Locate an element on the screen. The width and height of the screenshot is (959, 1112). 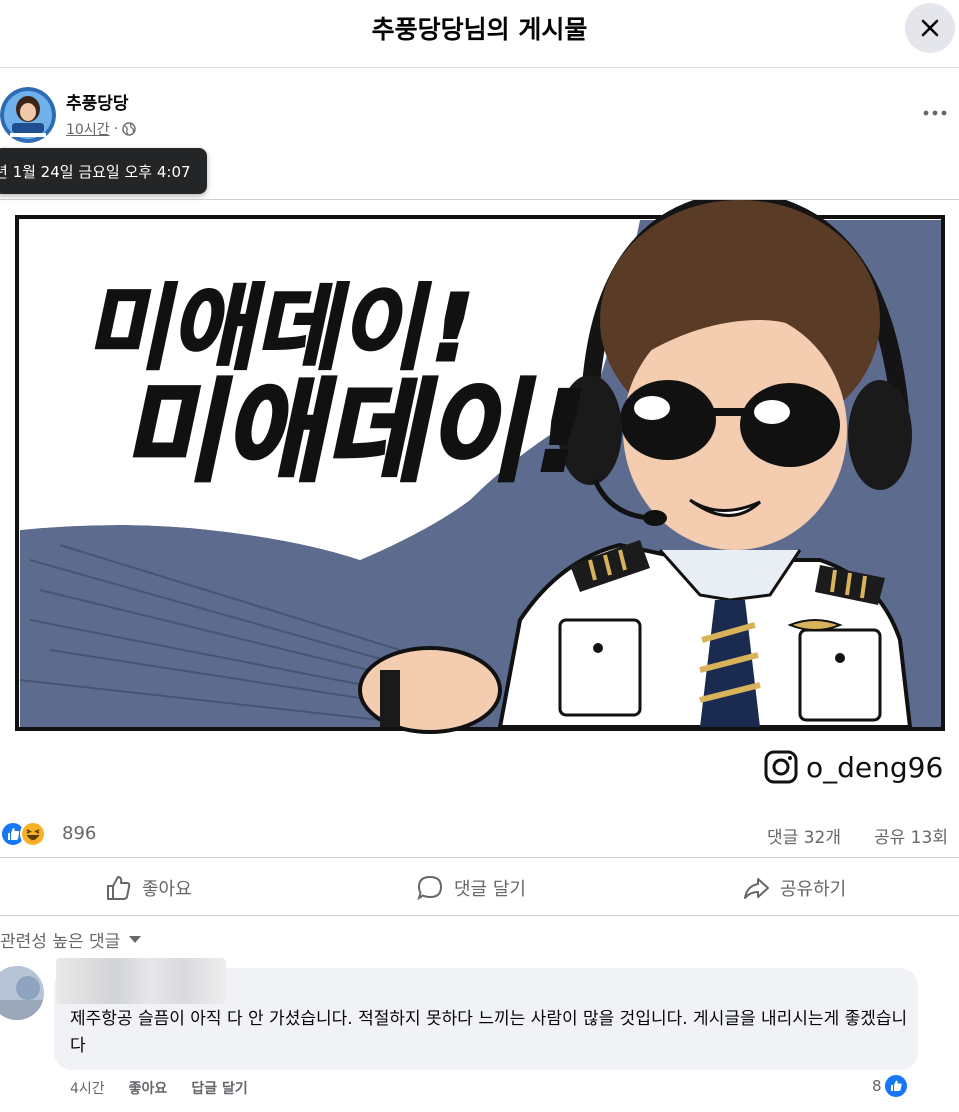
share-label: 공유하기 is located at coordinates (813, 889).